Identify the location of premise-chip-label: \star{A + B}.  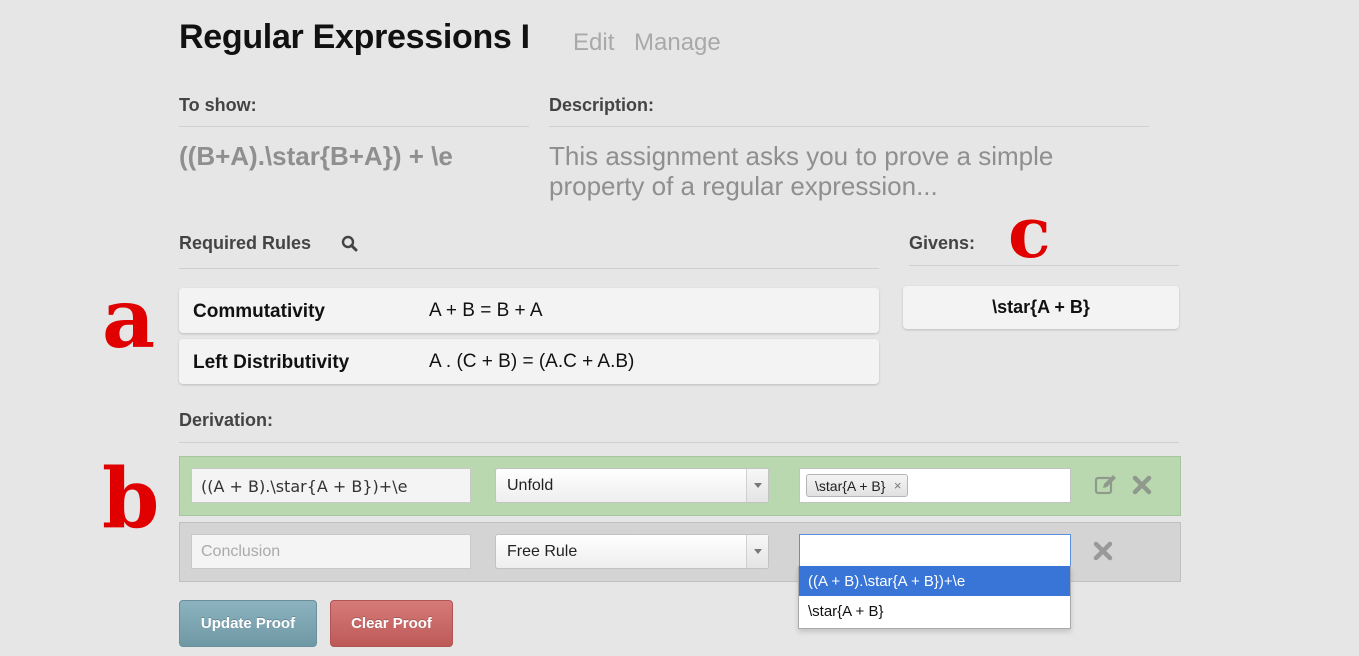
(850, 486).